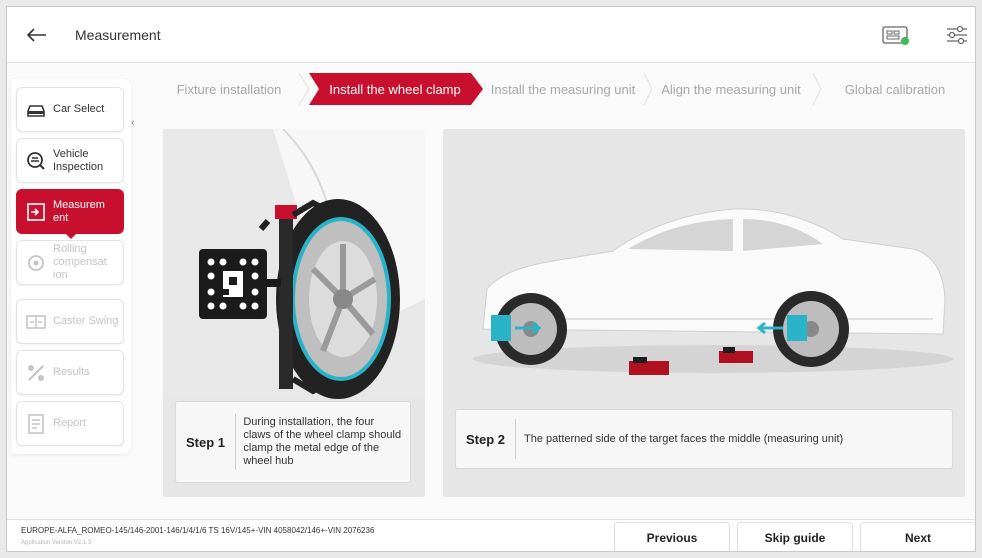  Describe the element at coordinates (79, 109) in the screenshot. I see `sidebar-item-label: Car Select` at that location.